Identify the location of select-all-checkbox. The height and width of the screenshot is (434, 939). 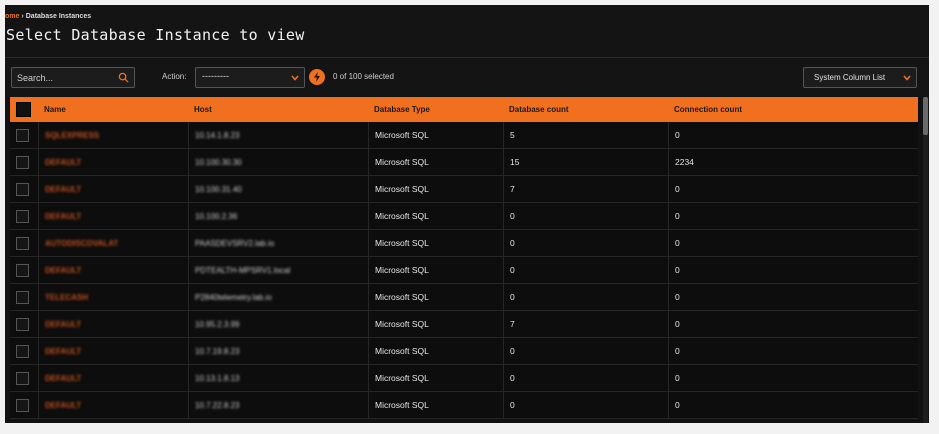
(23, 109).